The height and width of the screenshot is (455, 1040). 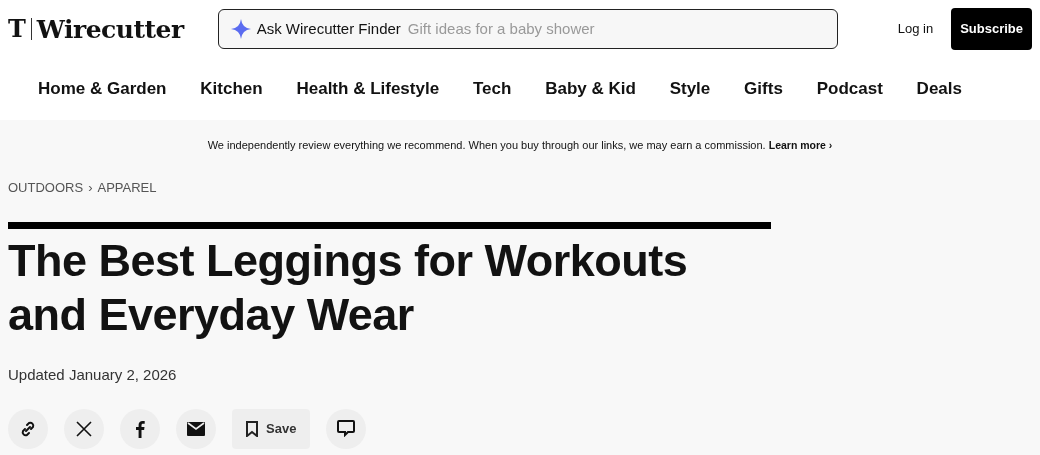 What do you see at coordinates (487, 145) in the screenshot?
I see `disclosure-text: We independently review everything we recommend. When you buy through our links, we may earn a commission.` at bounding box center [487, 145].